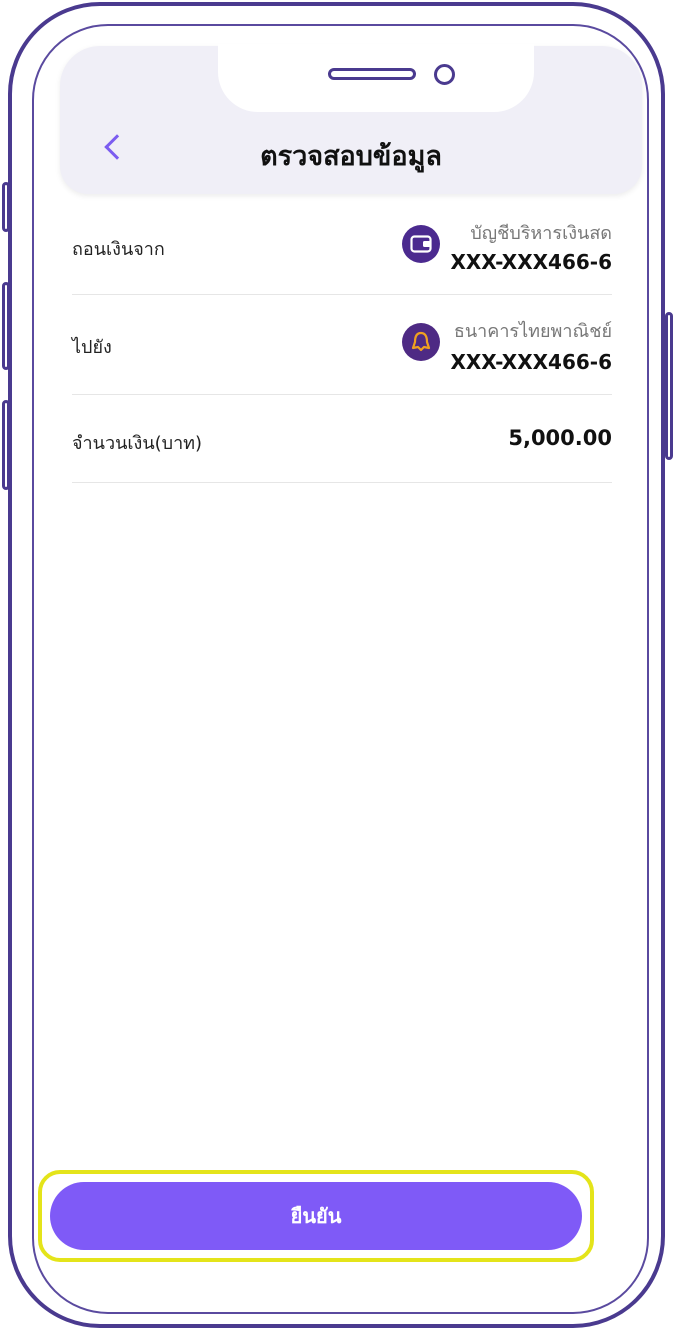  Describe the element at coordinates (342, 438) in the screenshot. I see `amount-row: จำนวนเงิน(บาท) 5,000.00` at that location.